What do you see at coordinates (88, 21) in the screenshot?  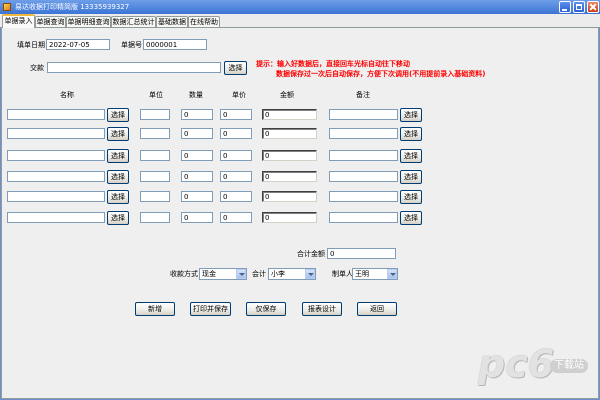 I see `tab-detail-query: 单据明细查询` at bounding box center [88, 21].